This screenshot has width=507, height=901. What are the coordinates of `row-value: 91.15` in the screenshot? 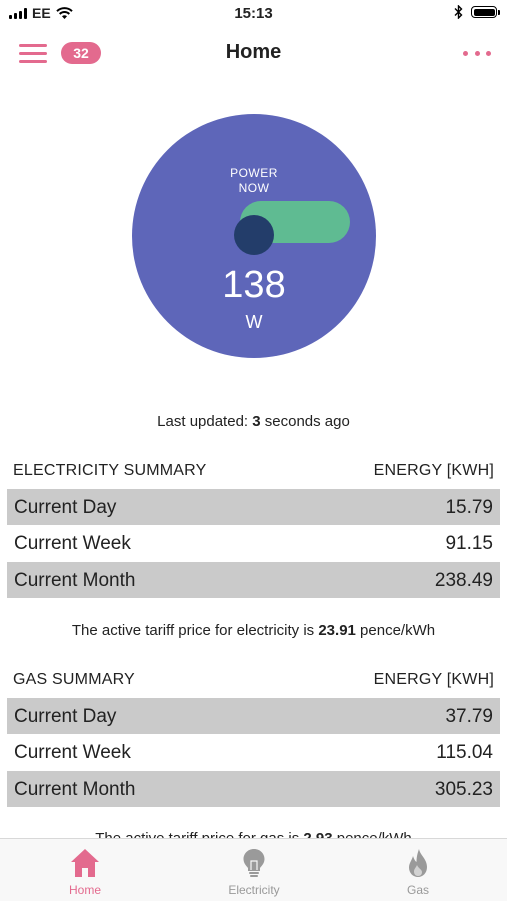 It's located at (469, 543).